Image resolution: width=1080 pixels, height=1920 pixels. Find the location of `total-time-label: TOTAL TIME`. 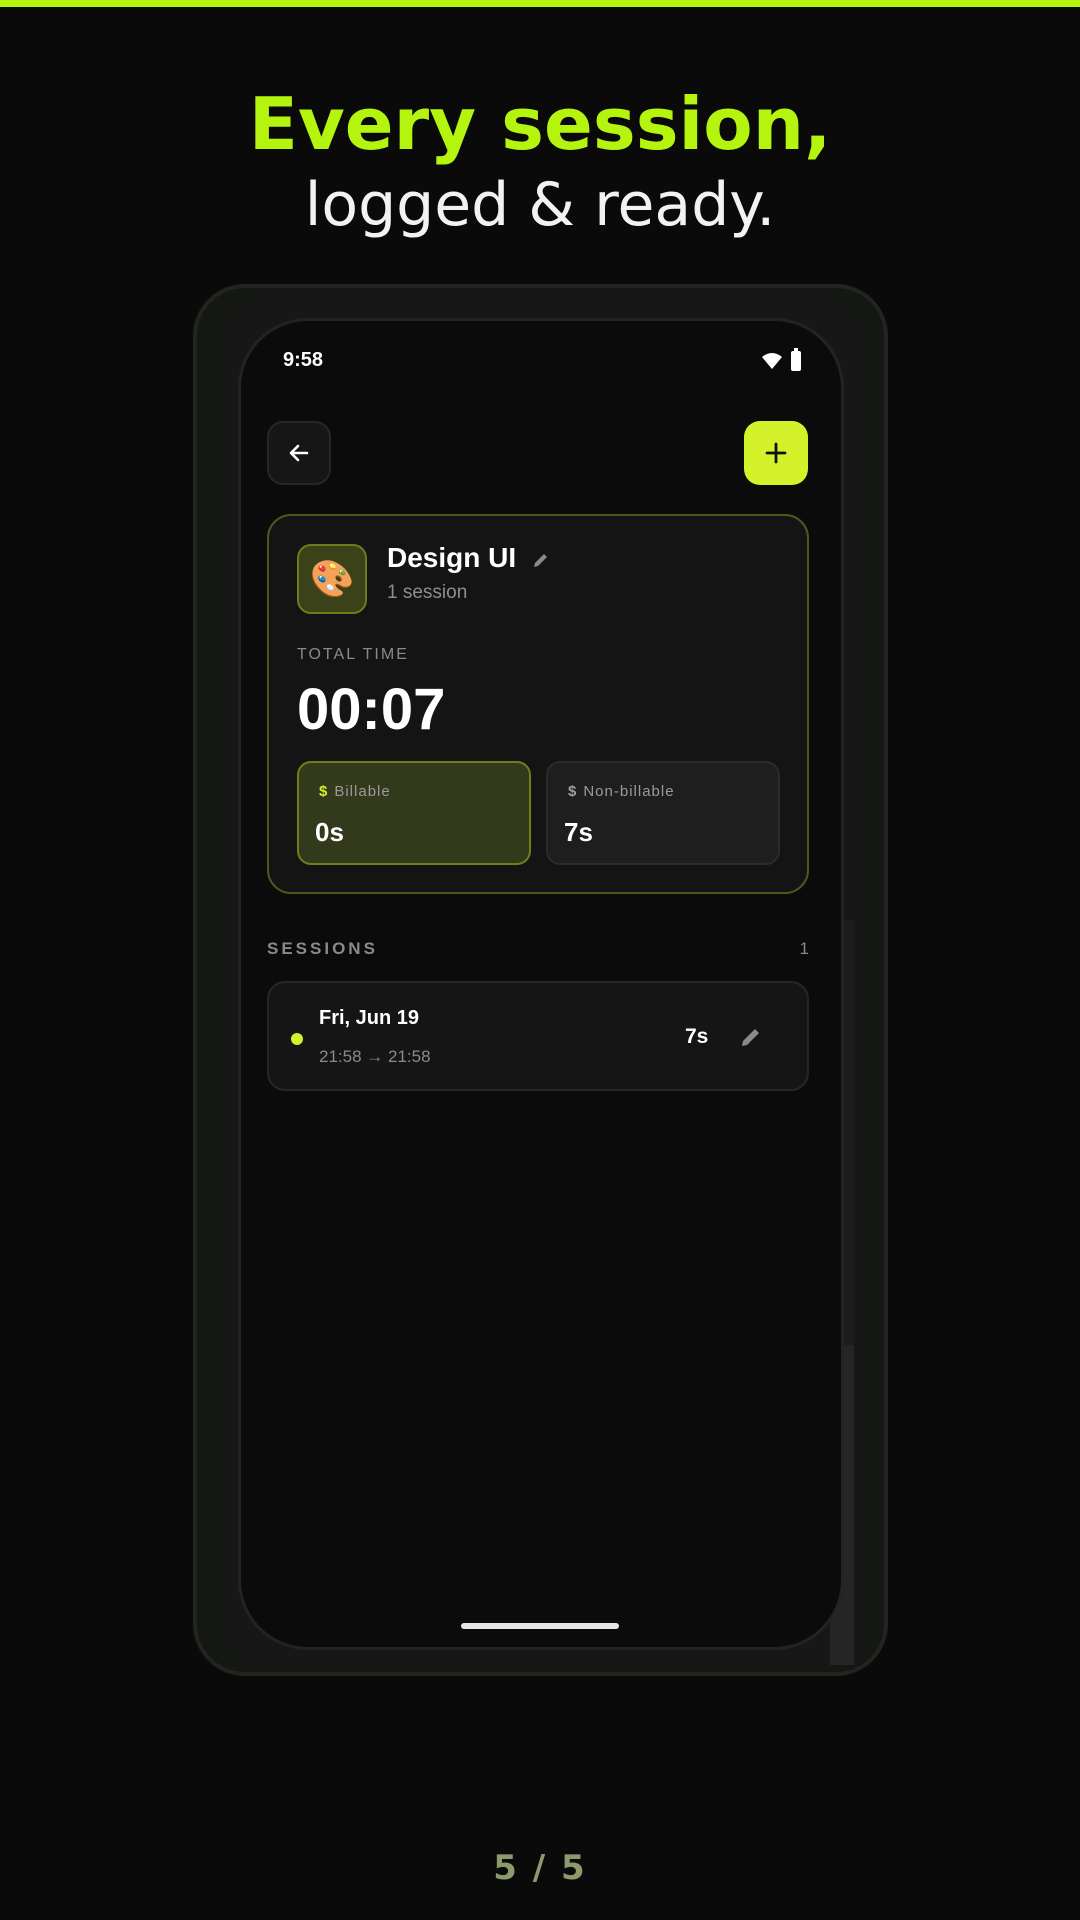

total-time-label: TOTAL TIME is located at coordinates (353, 654).